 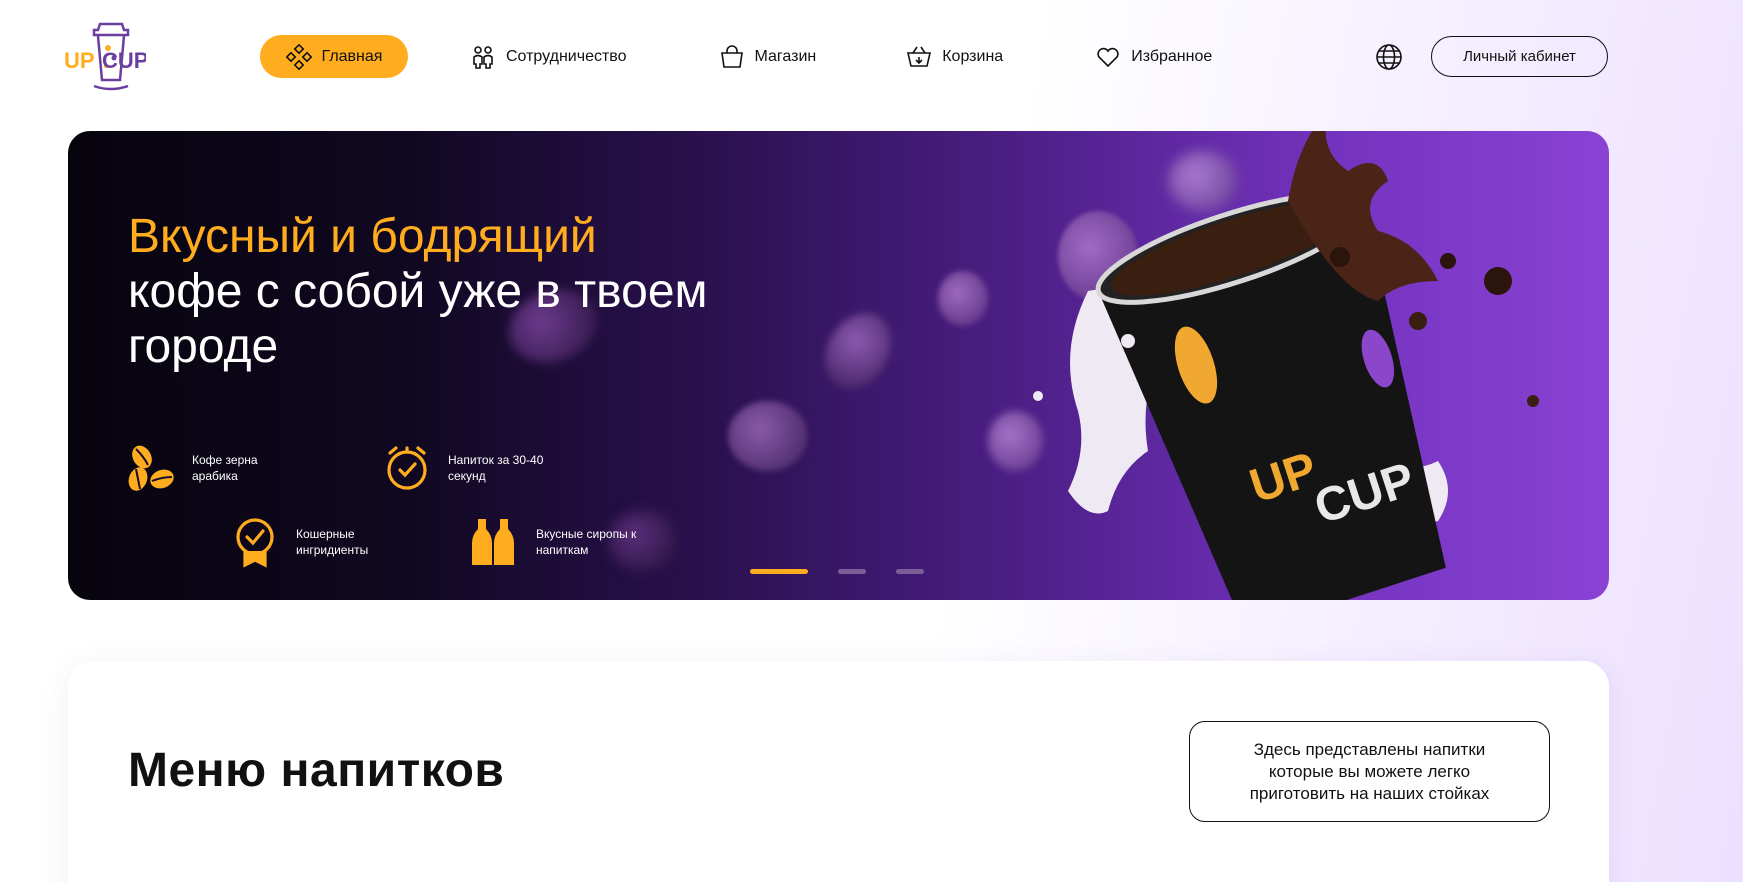 What do you see at coordinates (225, 468) in the screenshot?
I see `feature-arabica-text: Кофе зерна арабика` at bounding box center [225, 468].